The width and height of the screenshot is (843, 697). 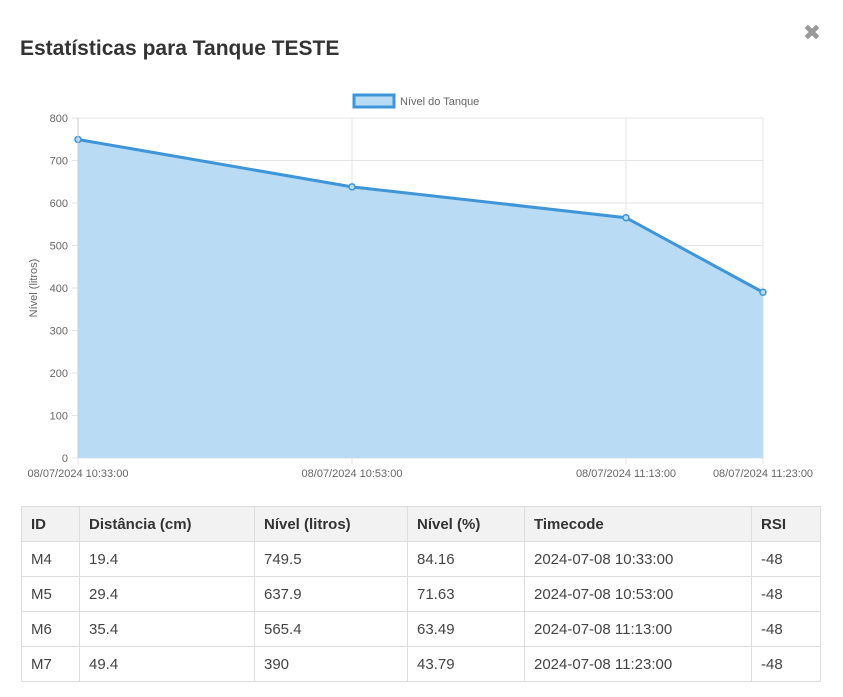 I want to click on cell-level-percent: 63.49, so click(x=466, y=629).